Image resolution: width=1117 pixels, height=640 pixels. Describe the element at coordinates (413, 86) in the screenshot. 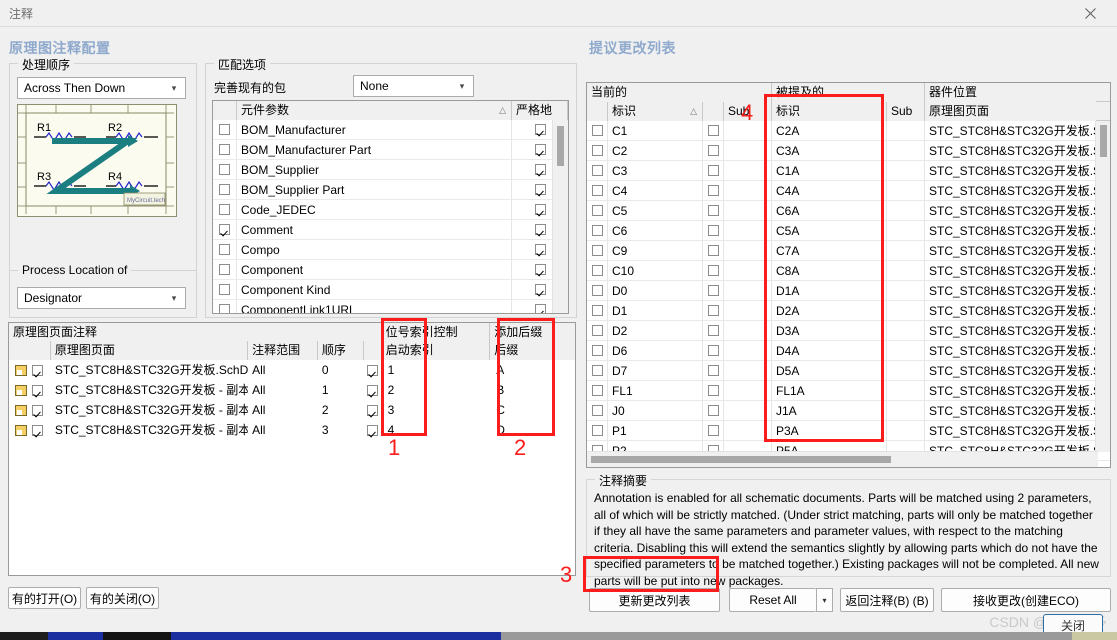

I see `refine-packages-combo: None ▾` at that location.